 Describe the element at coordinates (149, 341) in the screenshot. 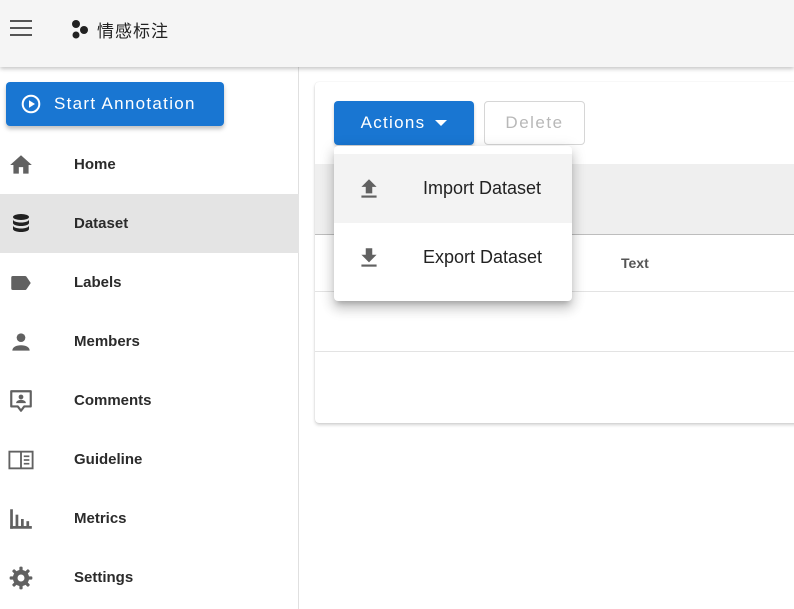

I see `sidebar-item-members: Members` at that location.